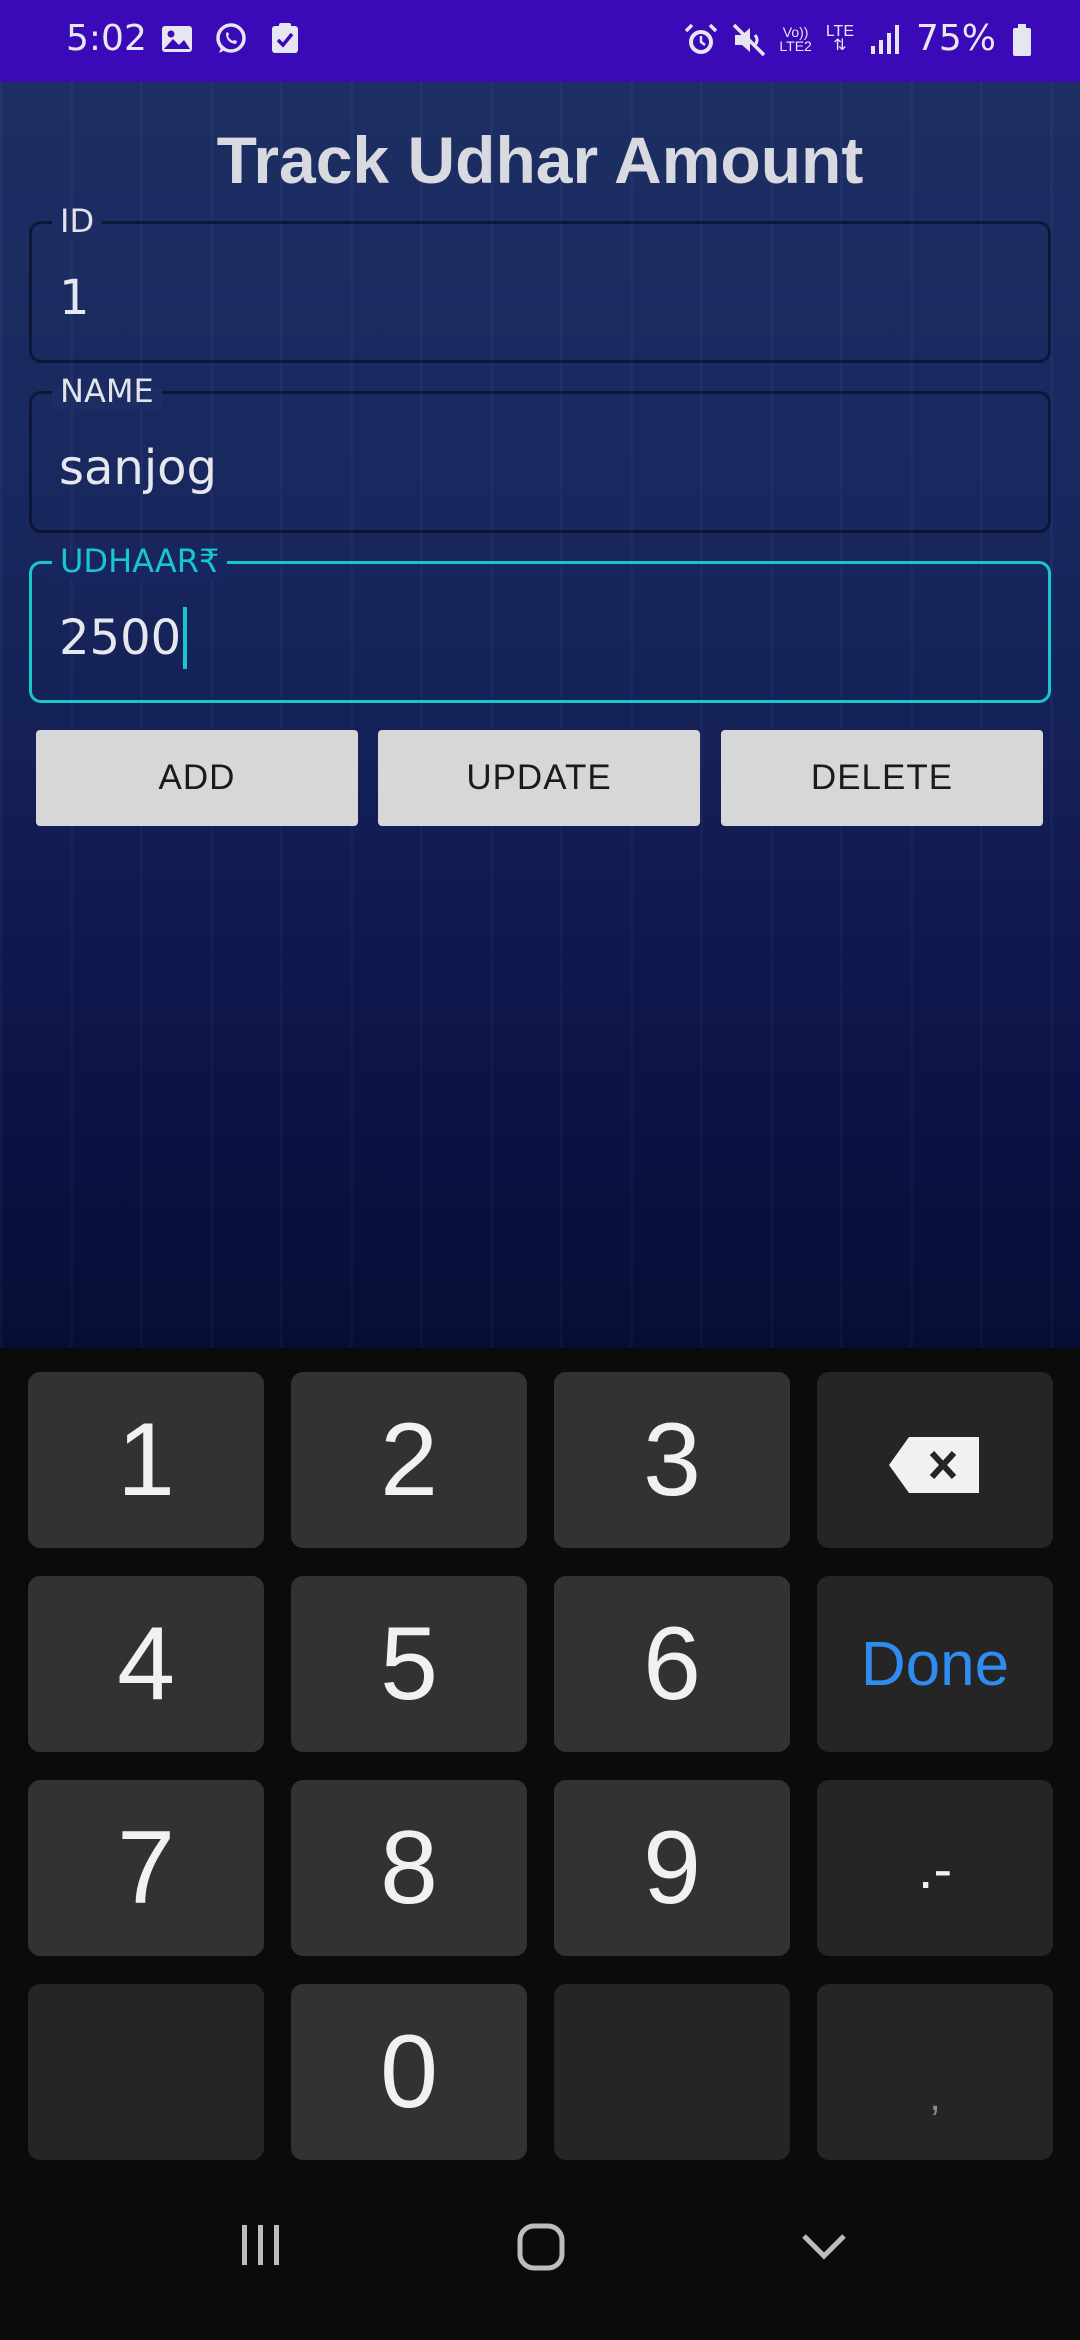  Describe the element at coordinates (409, 1664) in the screenshot. I see `key-5: 5` at that location.